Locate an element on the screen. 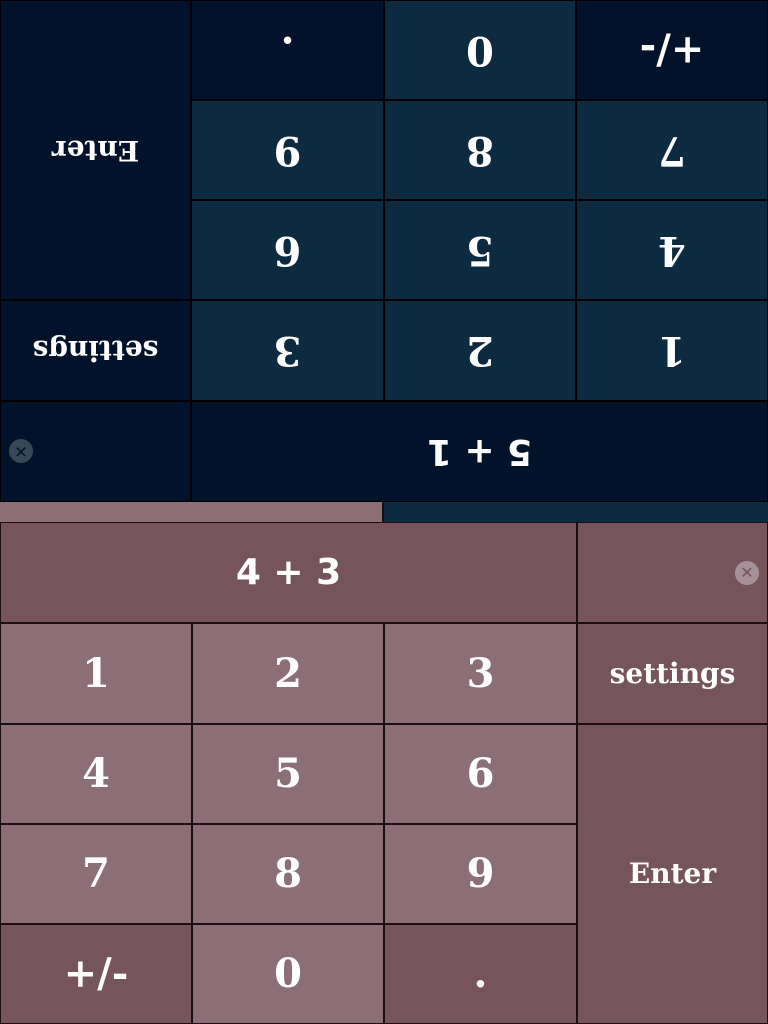 The height and width of the screenshot is (1024, 768). top-key-9: 9 is located at coordinates (287, 150).